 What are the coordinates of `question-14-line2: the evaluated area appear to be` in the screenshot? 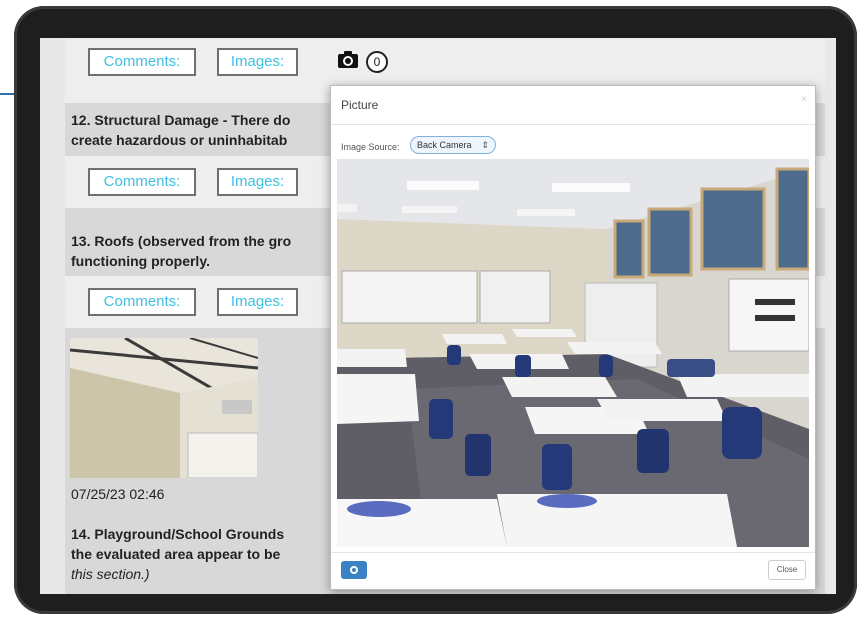 It's located at (176, 554).